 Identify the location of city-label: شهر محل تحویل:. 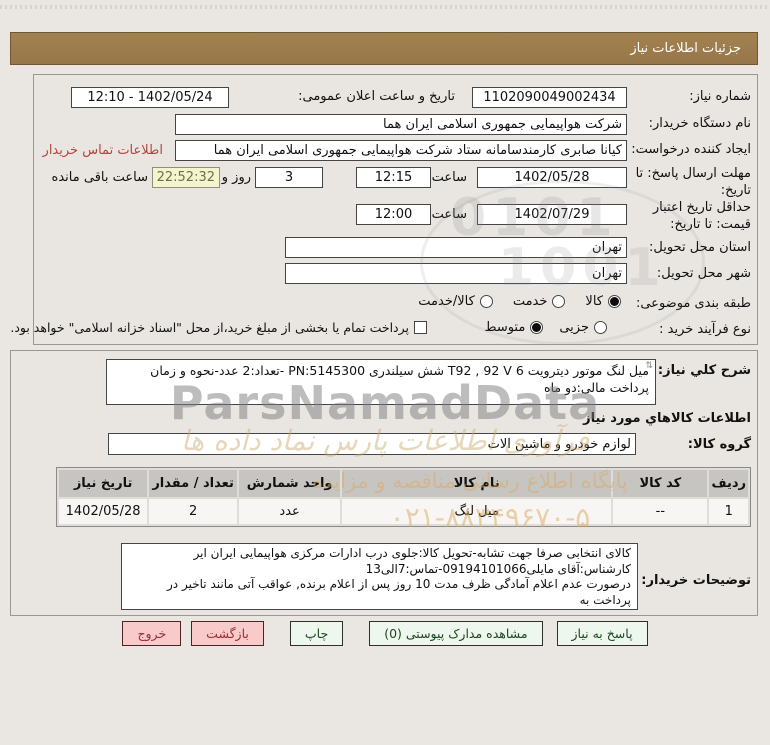
(703, 273).